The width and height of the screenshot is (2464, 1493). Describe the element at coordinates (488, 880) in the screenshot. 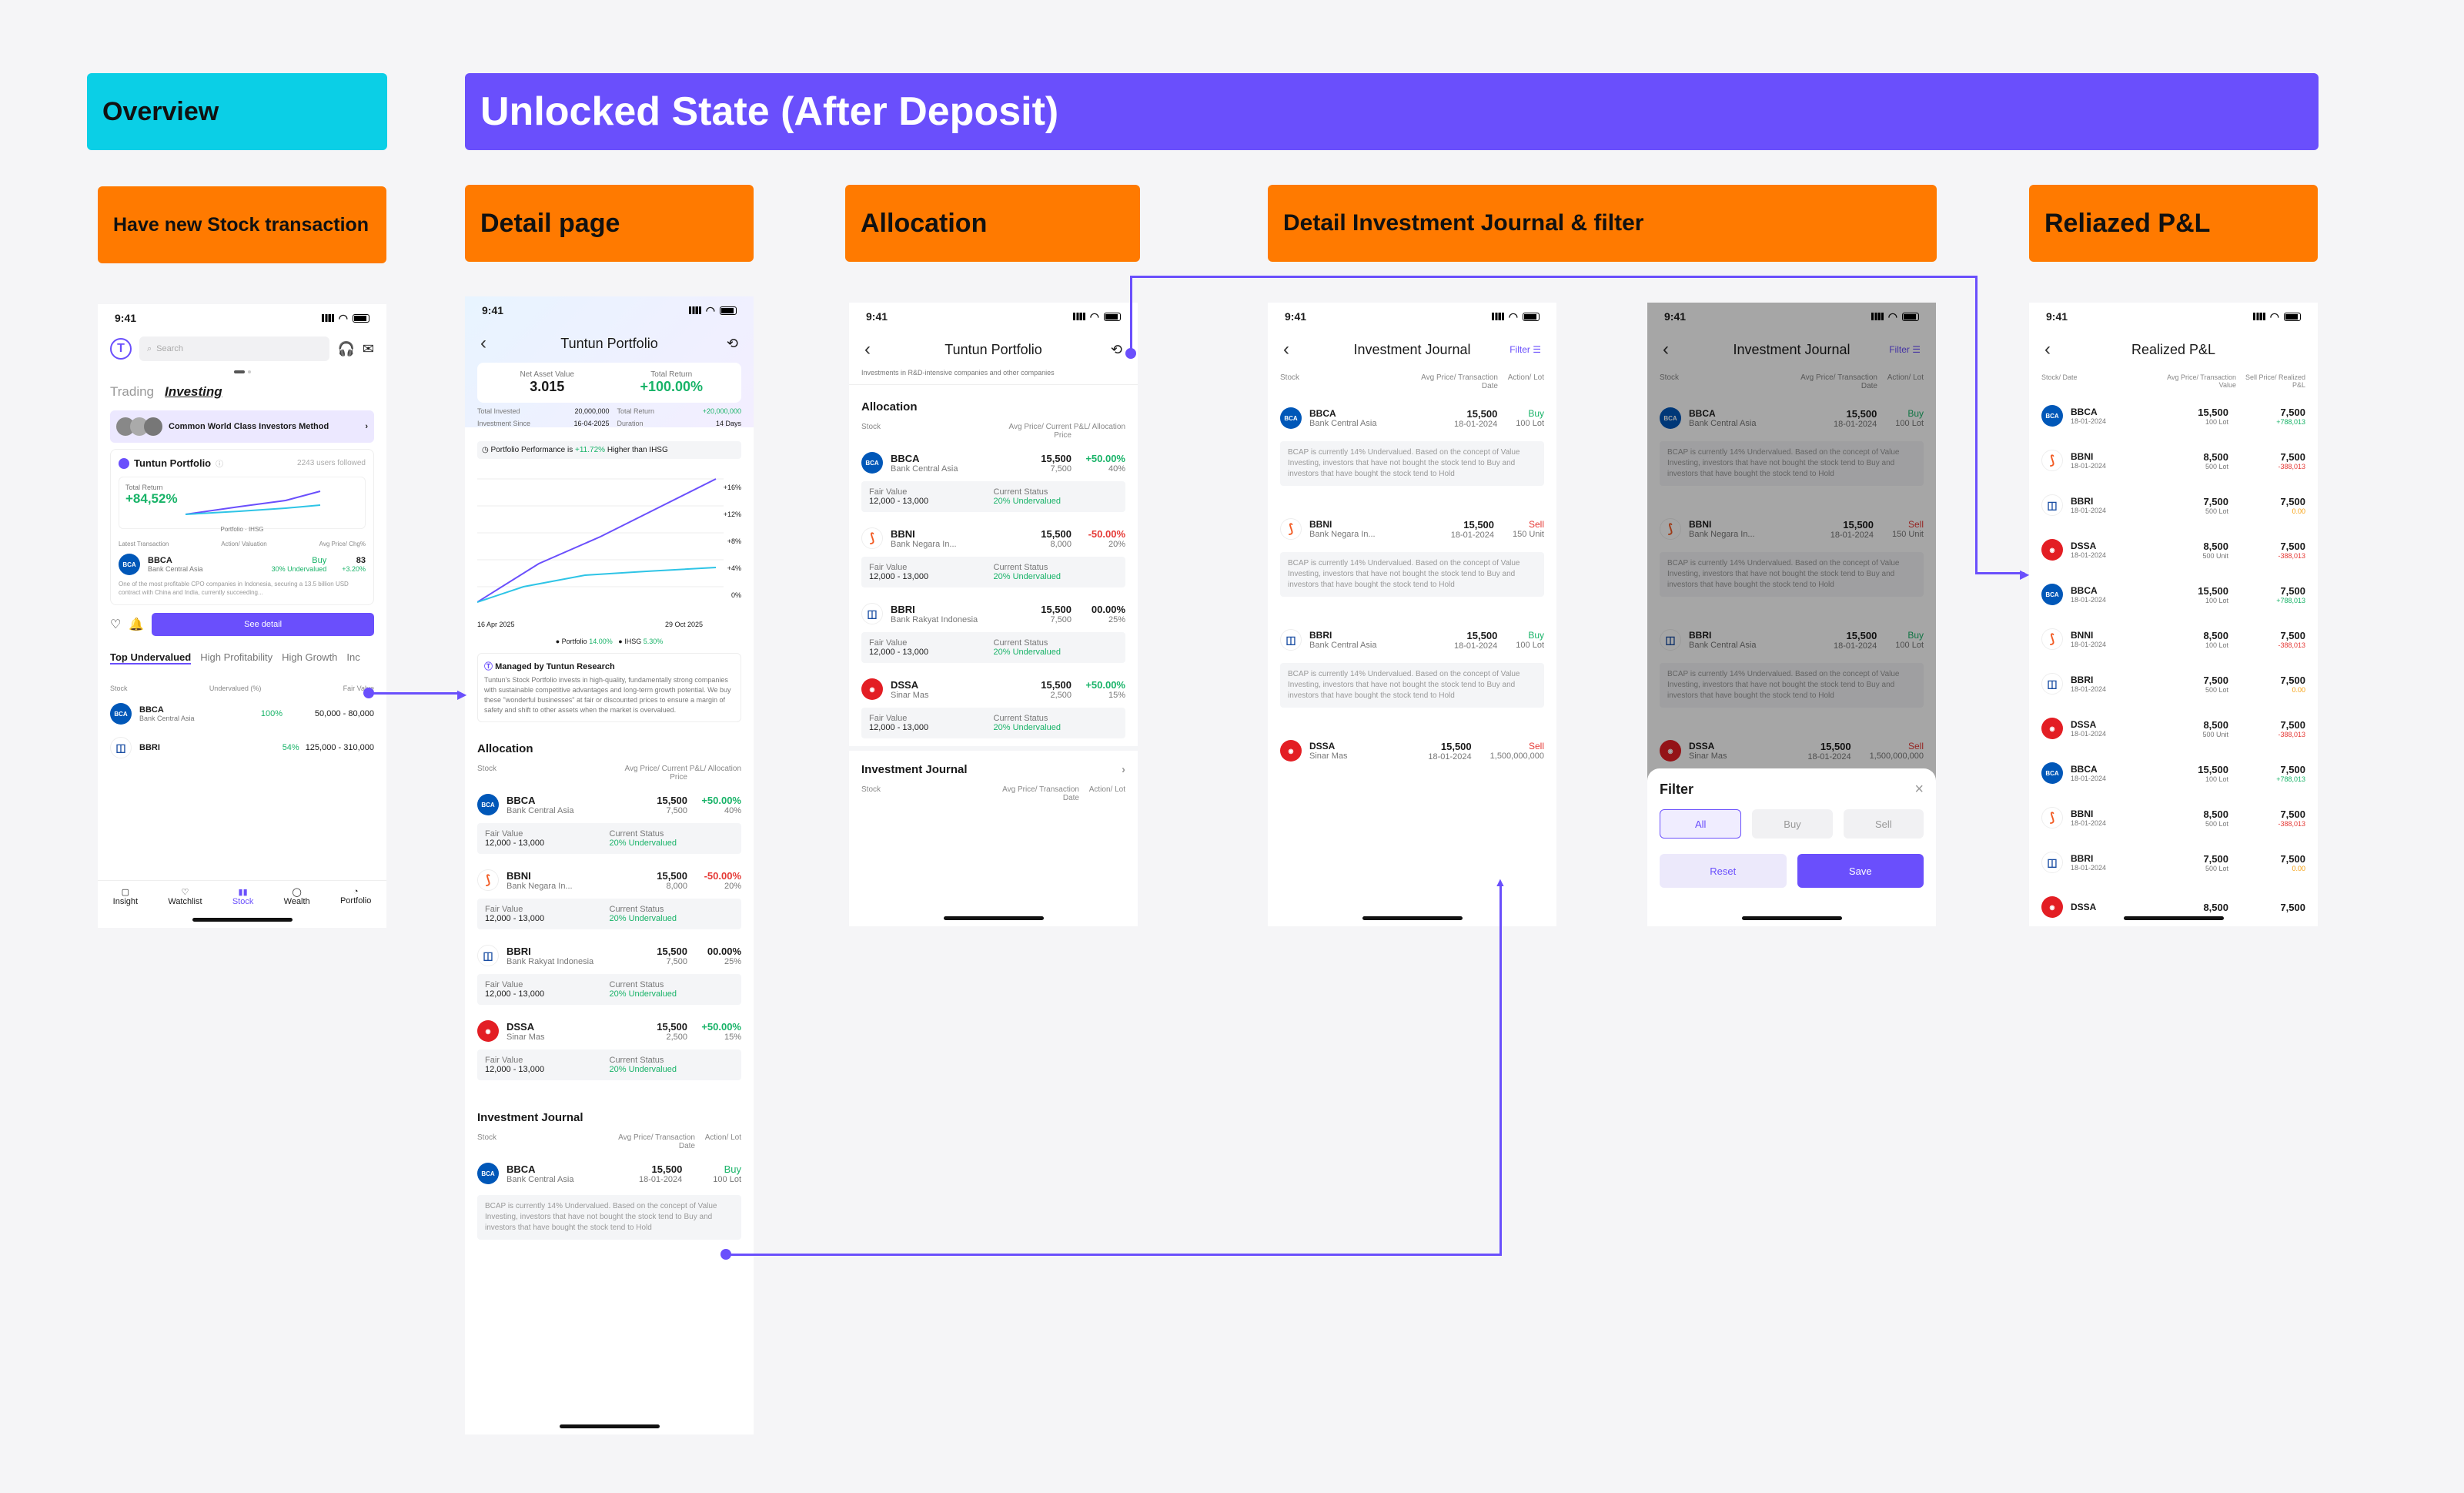

I see `bbni-logo-icon: ⟆` at that location.